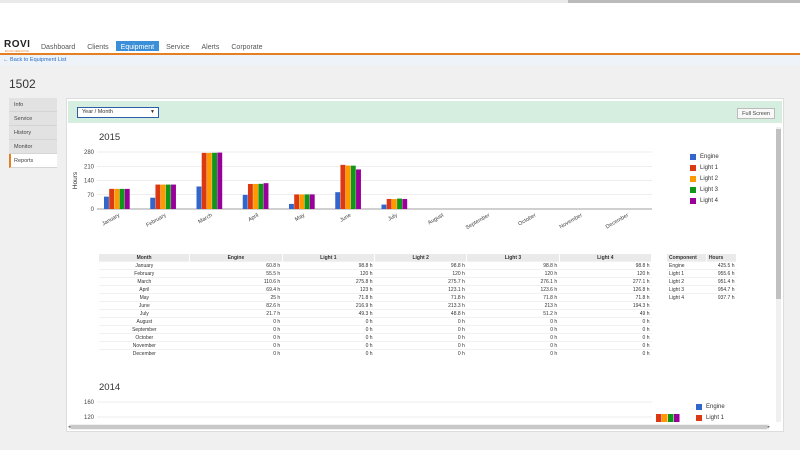  Describe the element at coordinates (513, 289) in the screenshot. I see `table-cell: 123.6 h` at that location.